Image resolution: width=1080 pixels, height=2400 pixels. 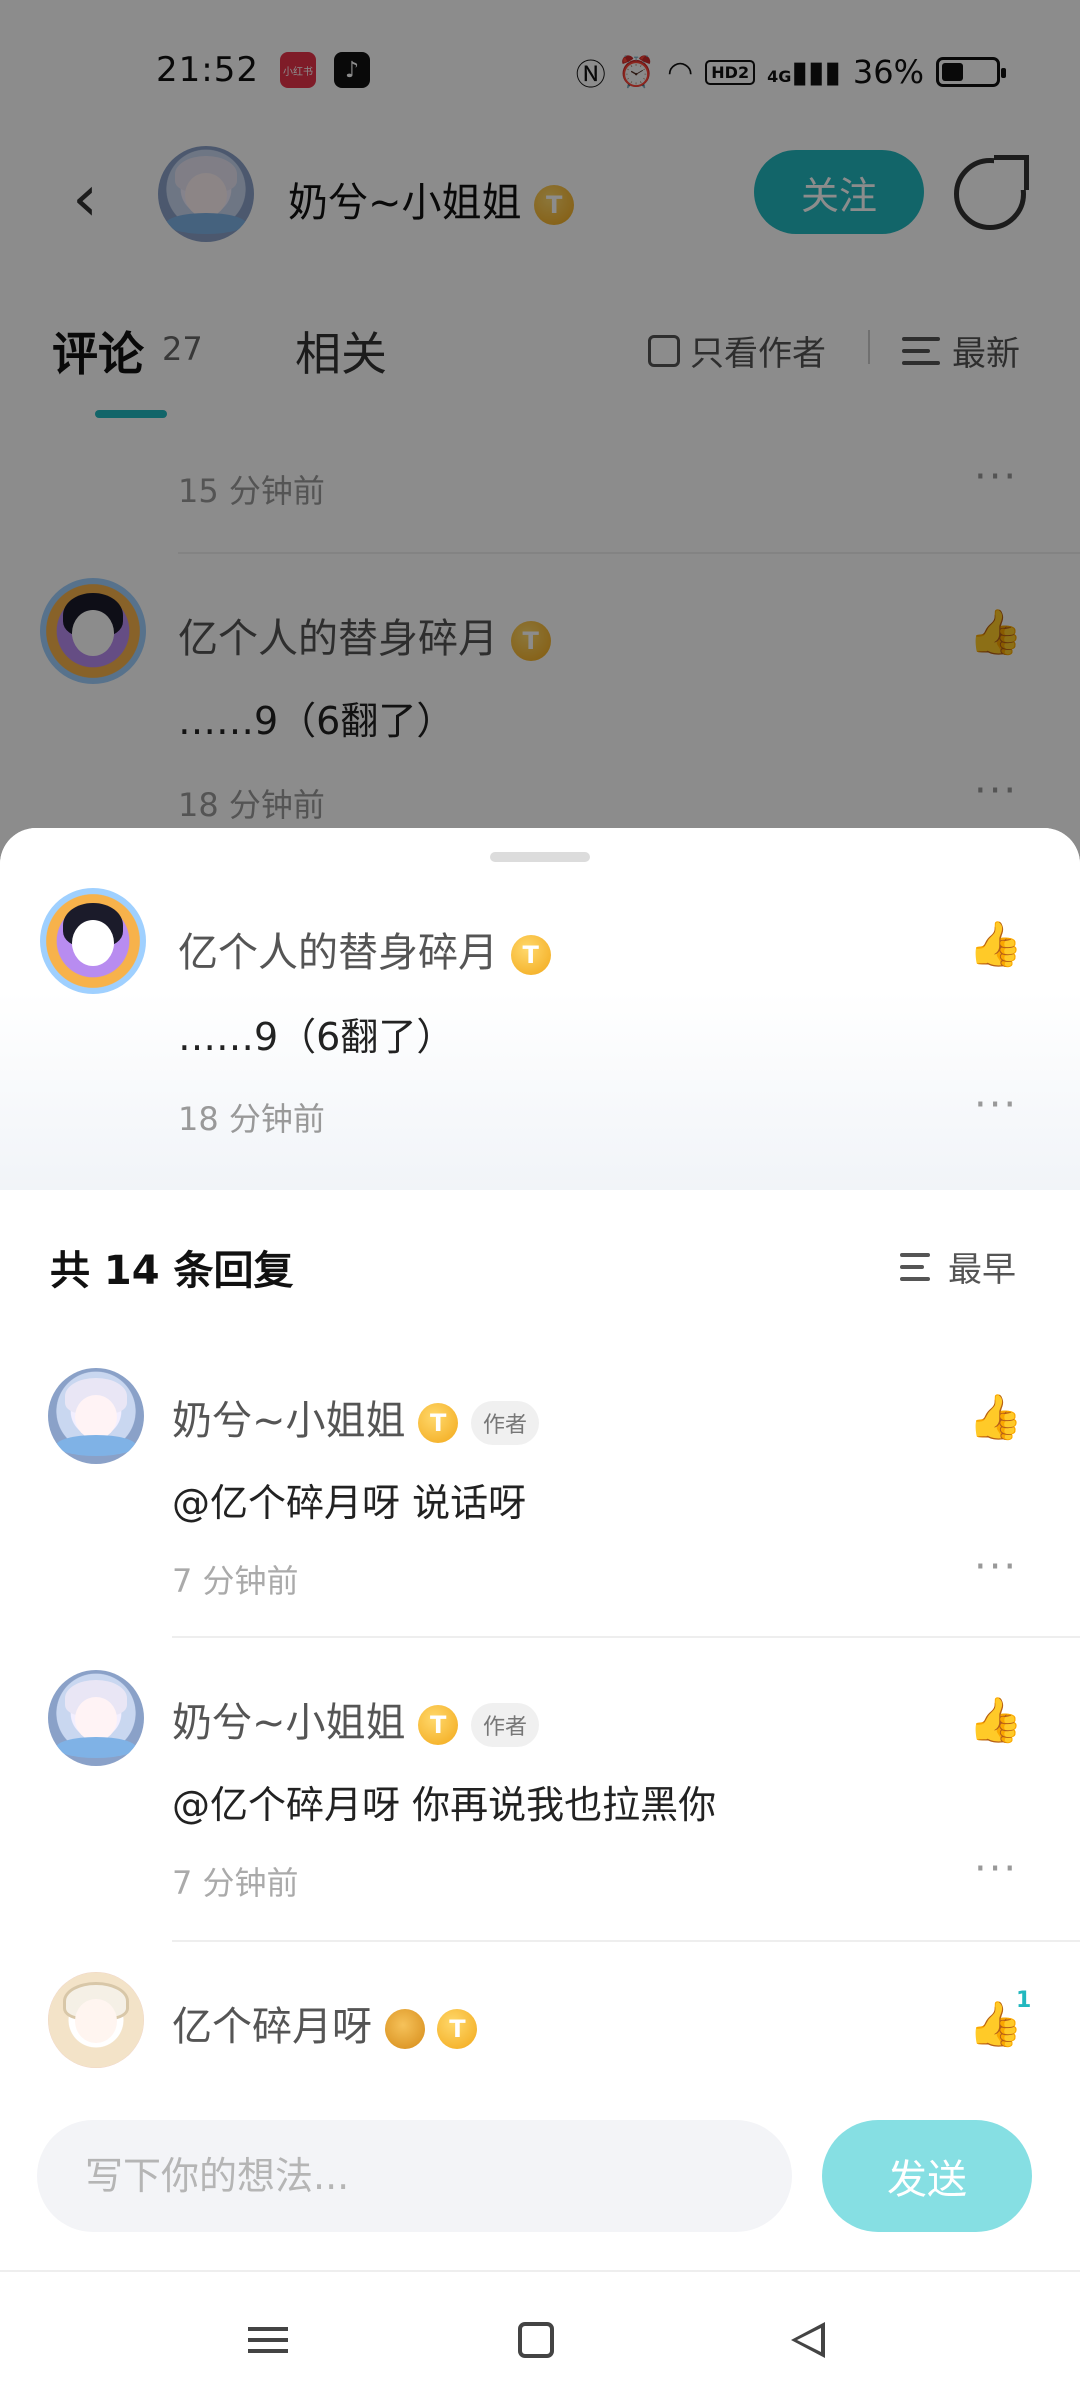 I want to click on parent-avatar, so click(x=93, y=941).